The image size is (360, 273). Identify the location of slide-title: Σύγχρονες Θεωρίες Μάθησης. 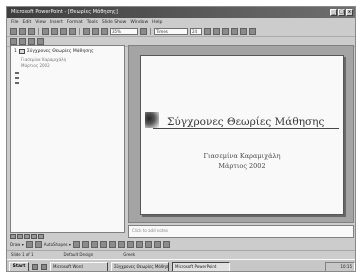
(245, 122).